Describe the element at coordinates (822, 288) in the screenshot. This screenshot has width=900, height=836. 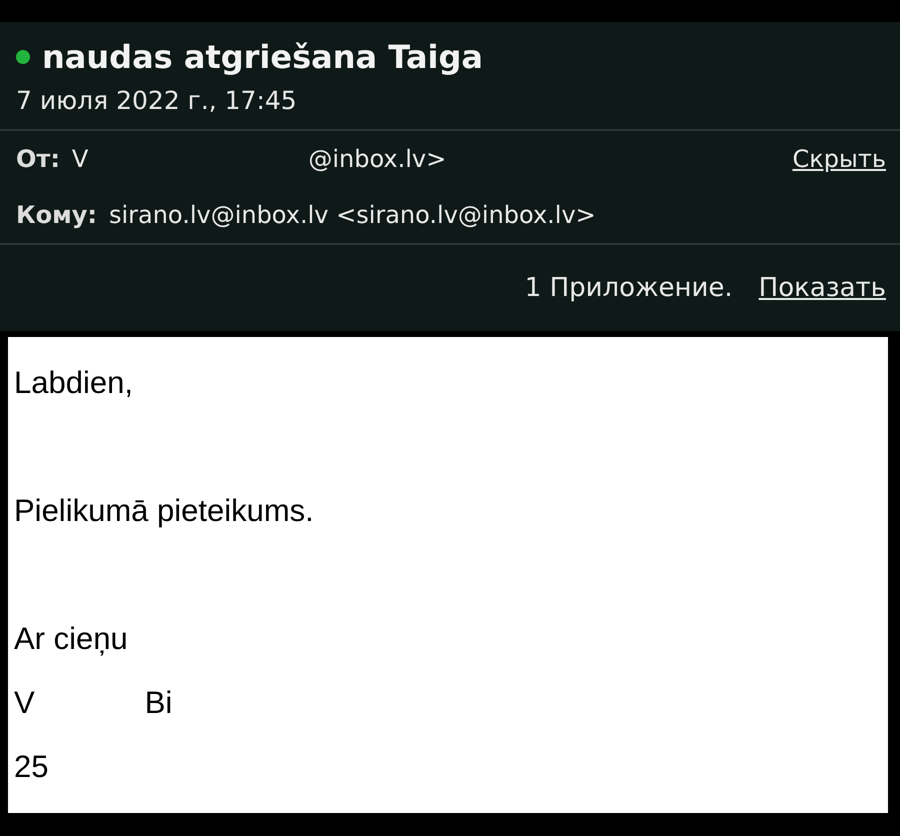
I see `show-link: Показать` at that location.